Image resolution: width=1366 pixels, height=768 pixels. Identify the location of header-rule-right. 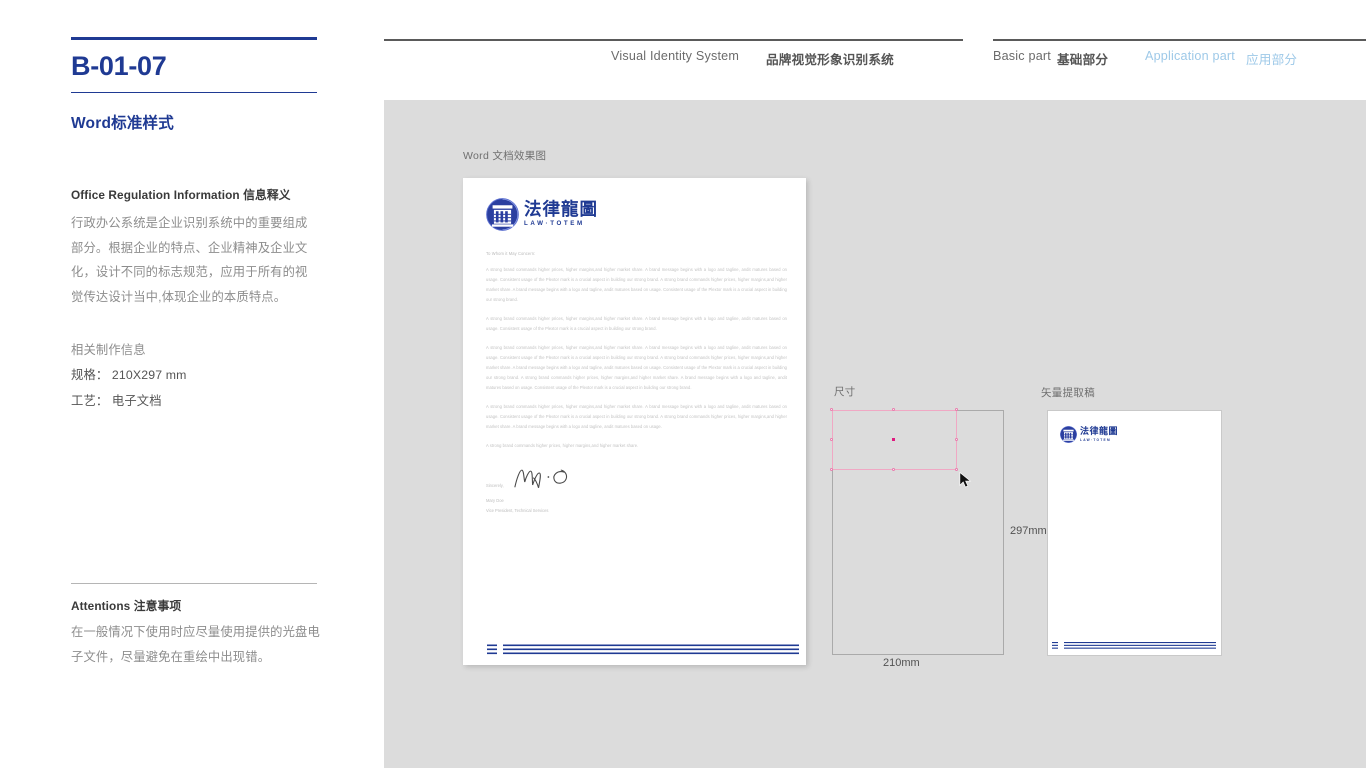
(1179, 40).